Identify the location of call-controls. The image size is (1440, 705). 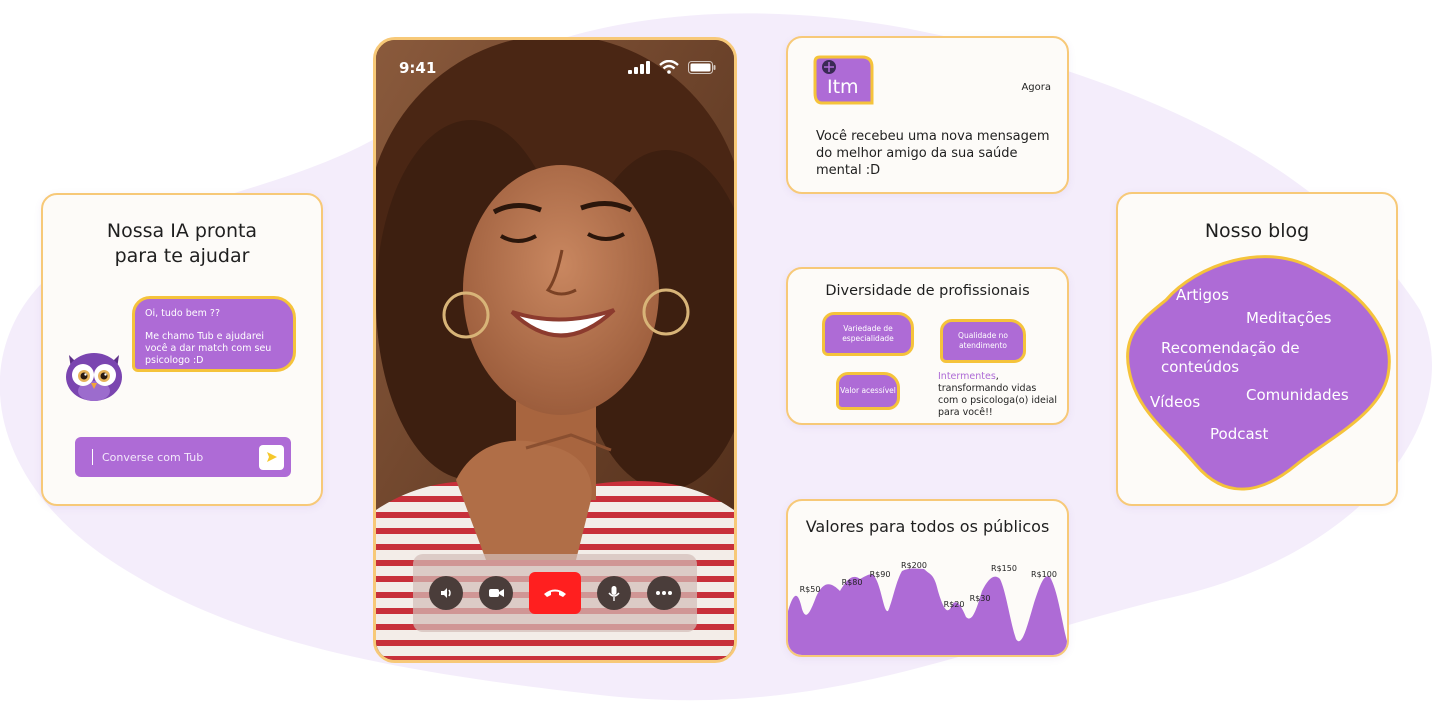
(555, 593).